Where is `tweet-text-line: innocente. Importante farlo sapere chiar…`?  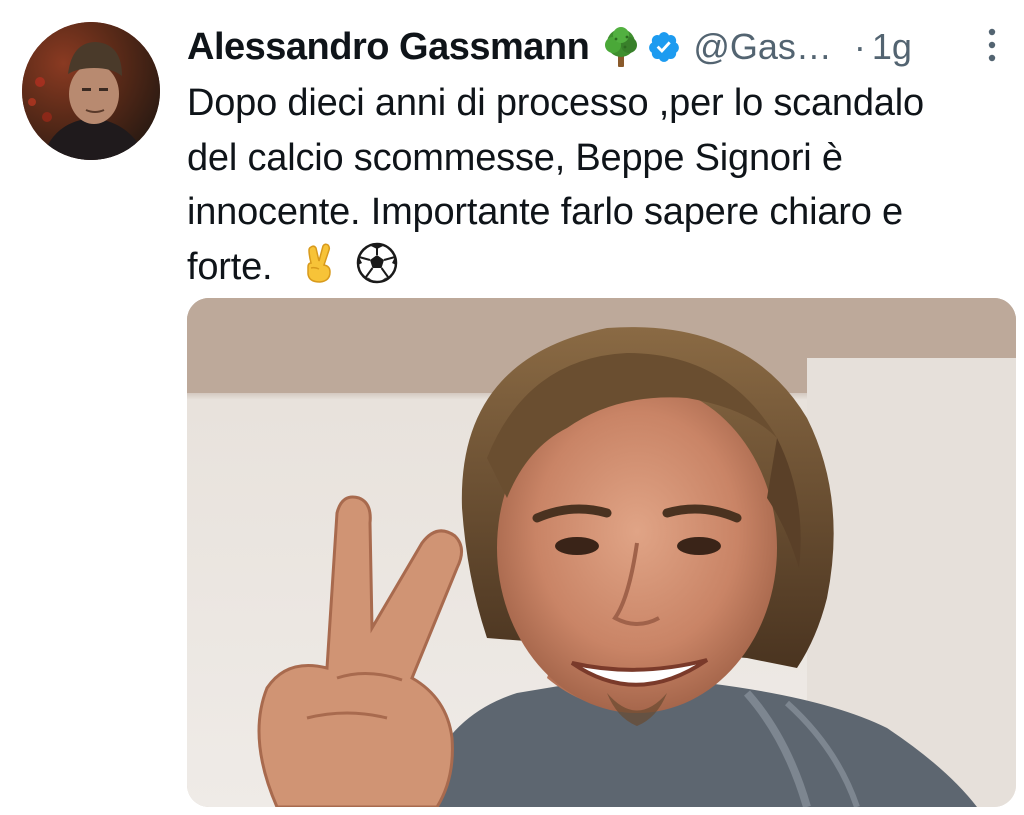 tweet-text-line: innocente. Importante farlo sapere chiar… is located at coordinates (545, 212).